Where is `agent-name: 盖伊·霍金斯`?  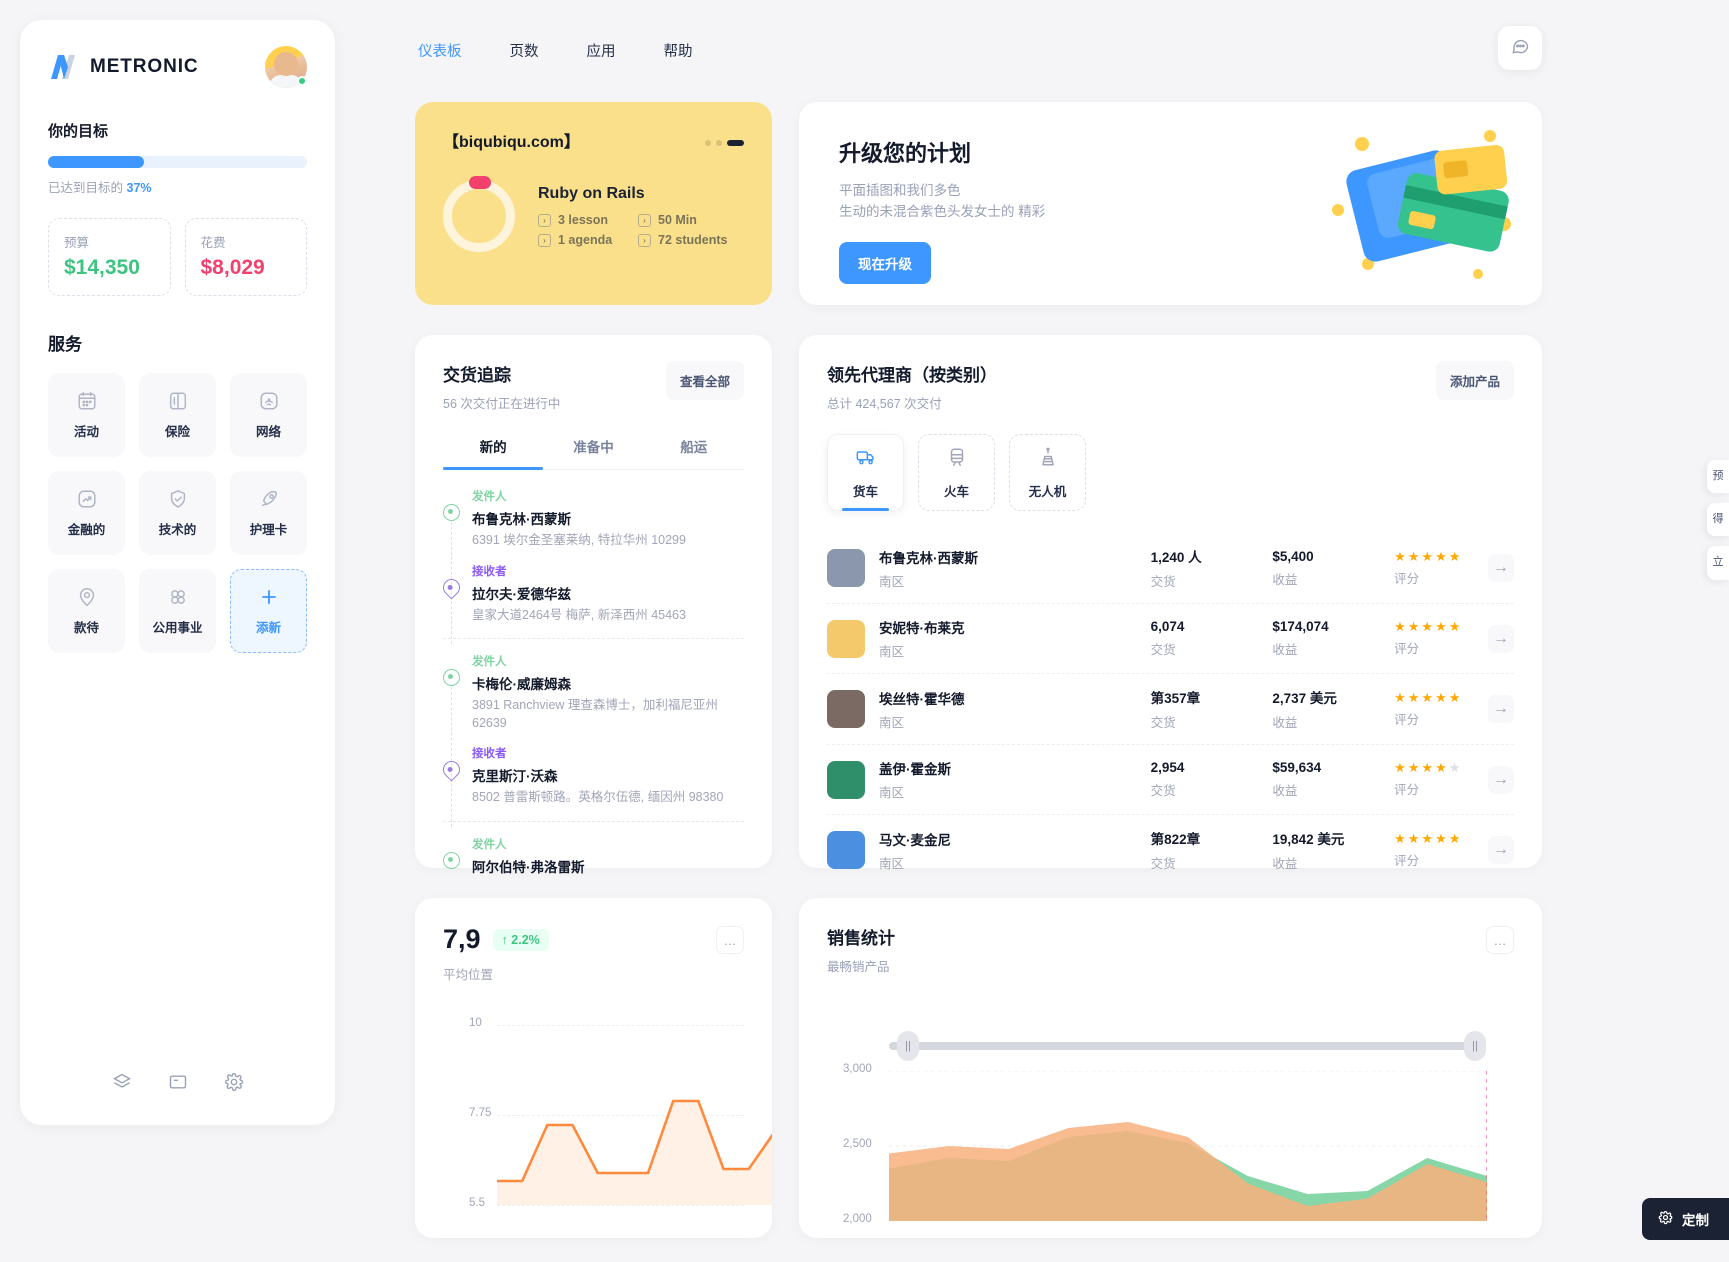 agent-name: 盖伊·霍金斯 is located at coordinates (915, 769).